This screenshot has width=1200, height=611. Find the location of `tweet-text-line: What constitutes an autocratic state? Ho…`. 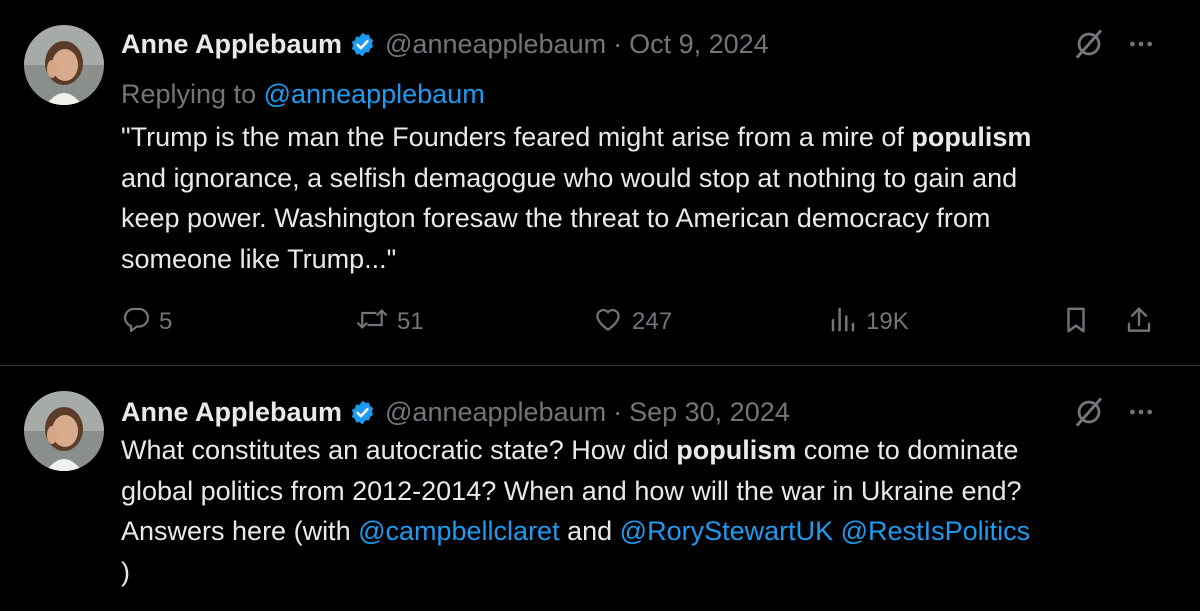

tweet-text-line: What constitutes an autocratic state? Ho… is located at coordinates (646, 450).